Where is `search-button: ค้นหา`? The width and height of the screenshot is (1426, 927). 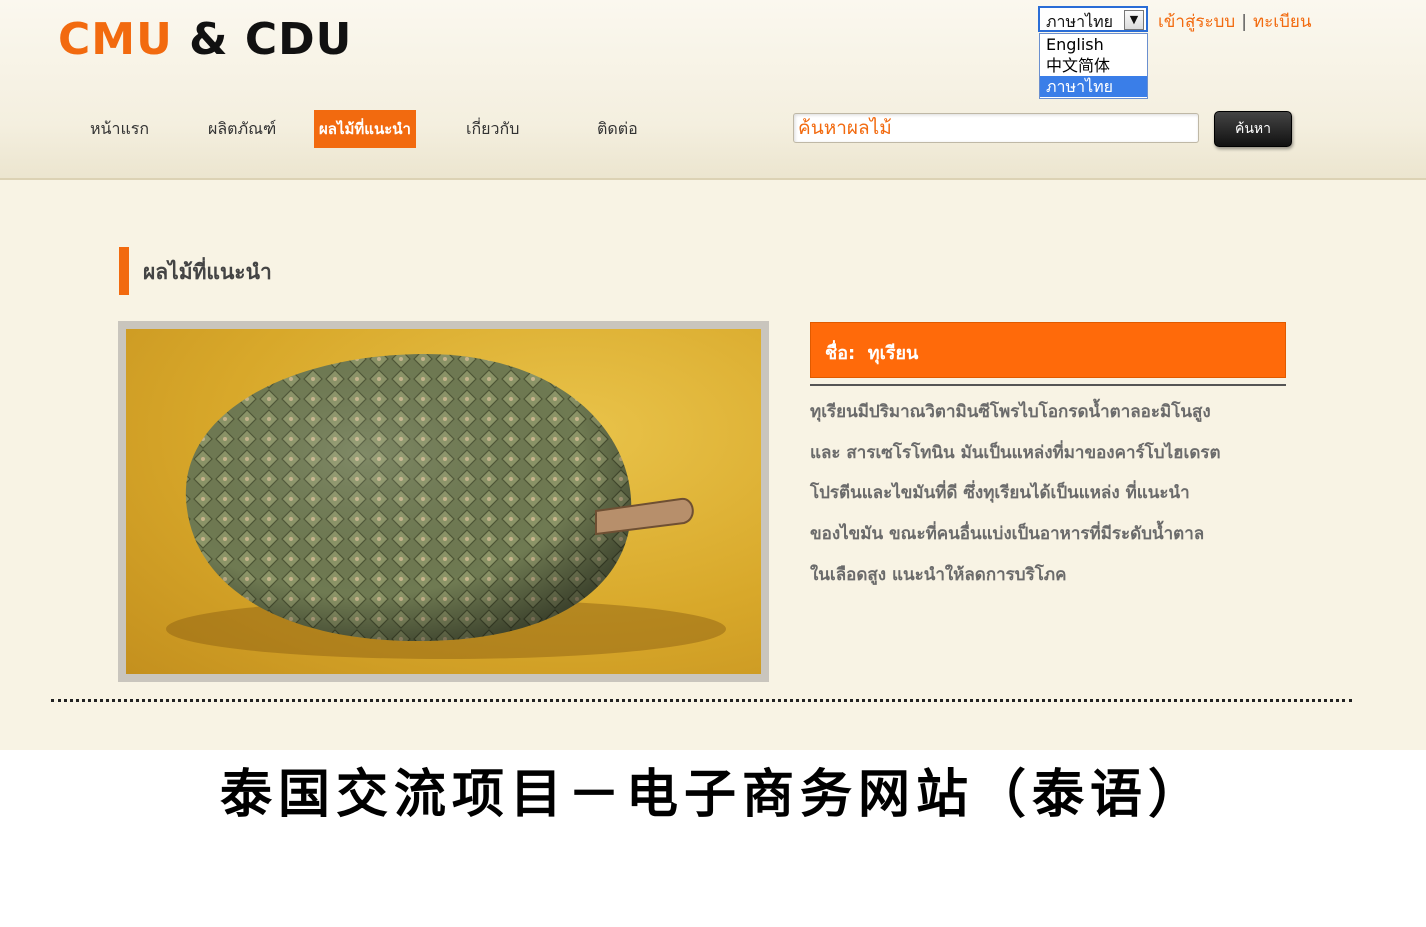 search-button: ค้นหา is located at coordinates (1253, 129).